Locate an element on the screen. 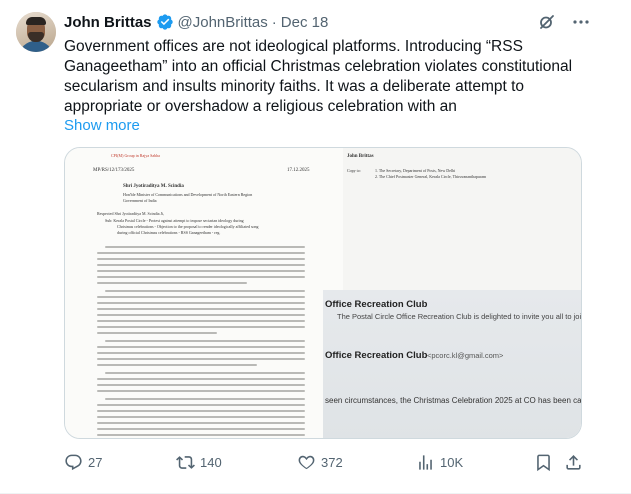  like-count: 372 is located at coordinates (332, 462).